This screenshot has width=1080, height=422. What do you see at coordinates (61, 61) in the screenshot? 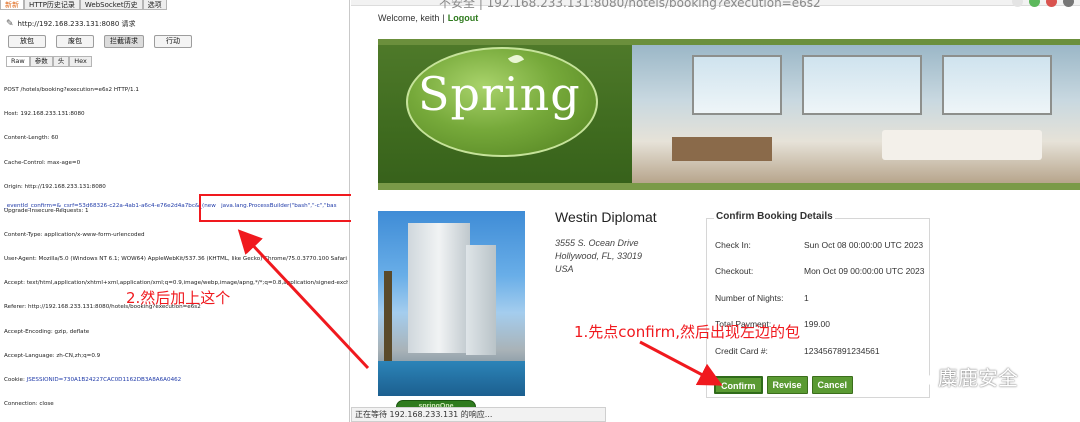
I see `tab-headers: 头` at bounding box center [61, 61].